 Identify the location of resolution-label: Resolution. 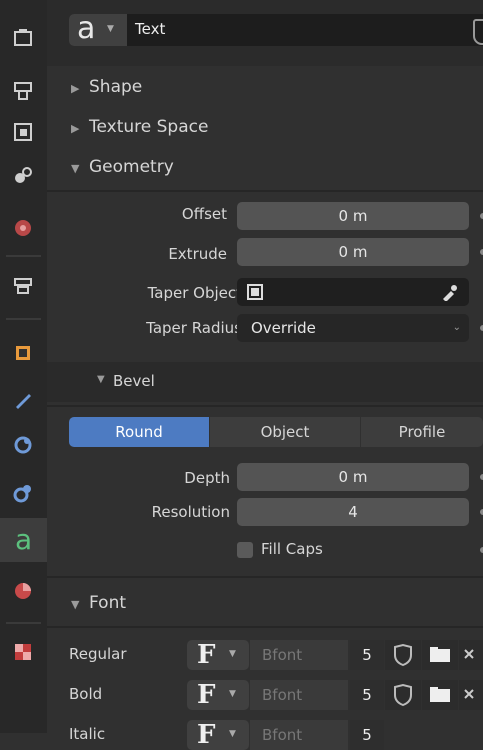
(190, 512).